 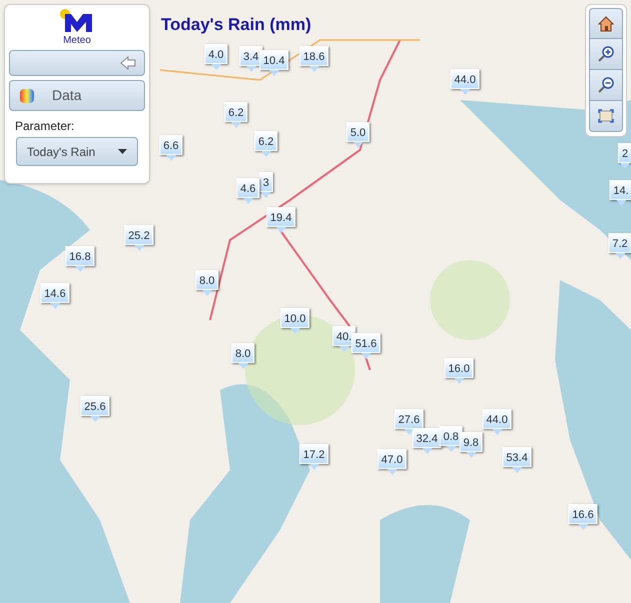 What do you see at coordinates (128, 63) in the screenshot?
I see `arrow-left-icon` at bounding box center [128, 63].